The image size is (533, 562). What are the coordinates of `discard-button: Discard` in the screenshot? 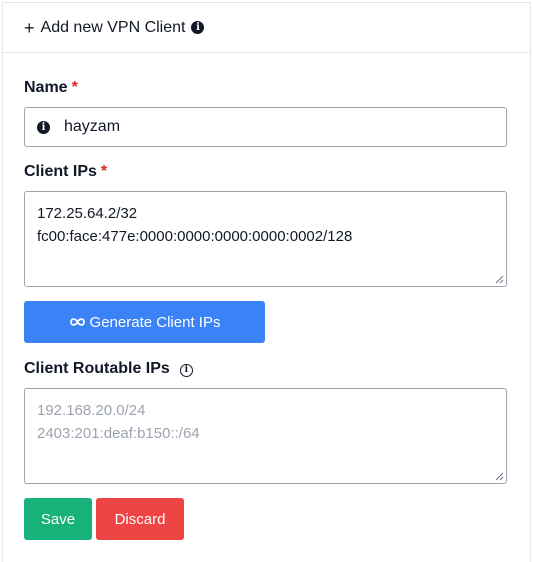 It's located at (140, 519).